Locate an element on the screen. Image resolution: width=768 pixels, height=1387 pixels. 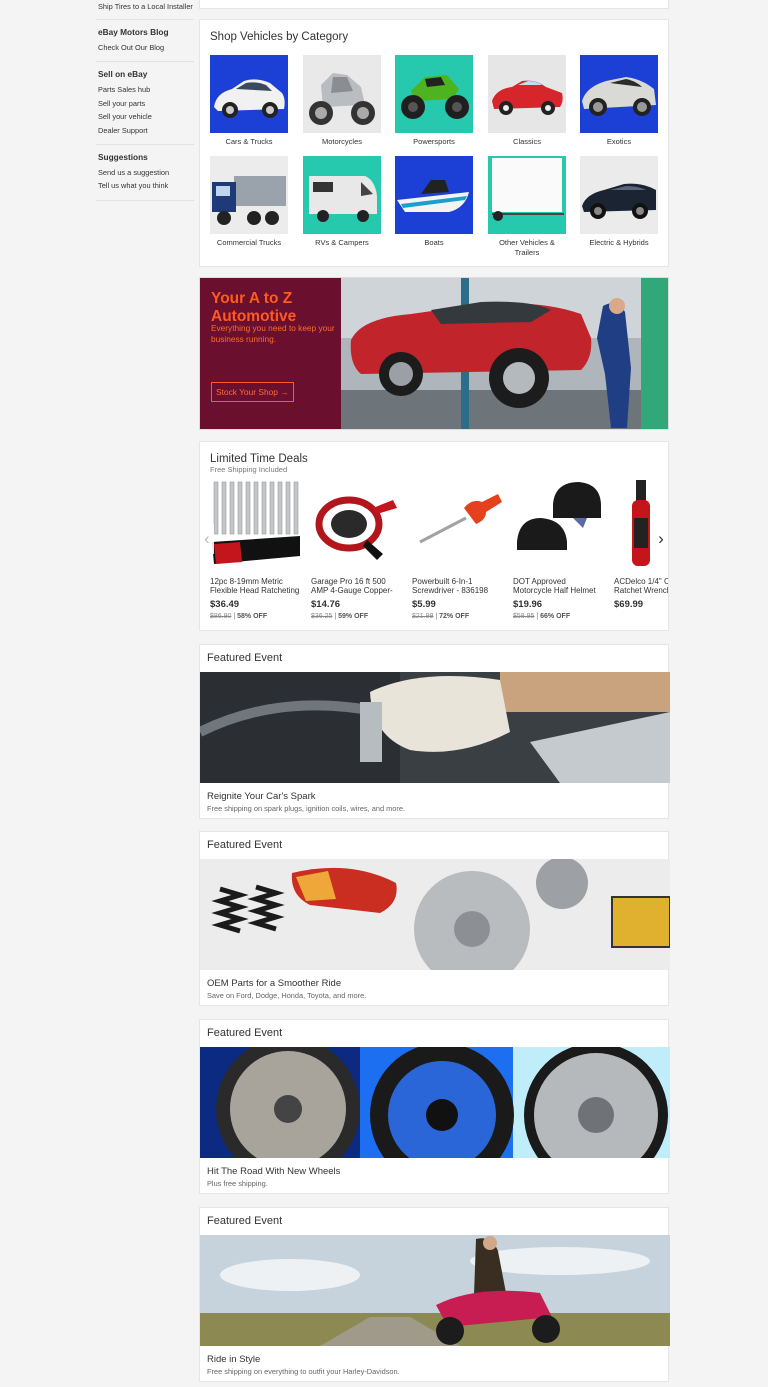
sidebar-link-ship-tires: Ship Tires to a Local Installer is located at coordinates (146, 7).